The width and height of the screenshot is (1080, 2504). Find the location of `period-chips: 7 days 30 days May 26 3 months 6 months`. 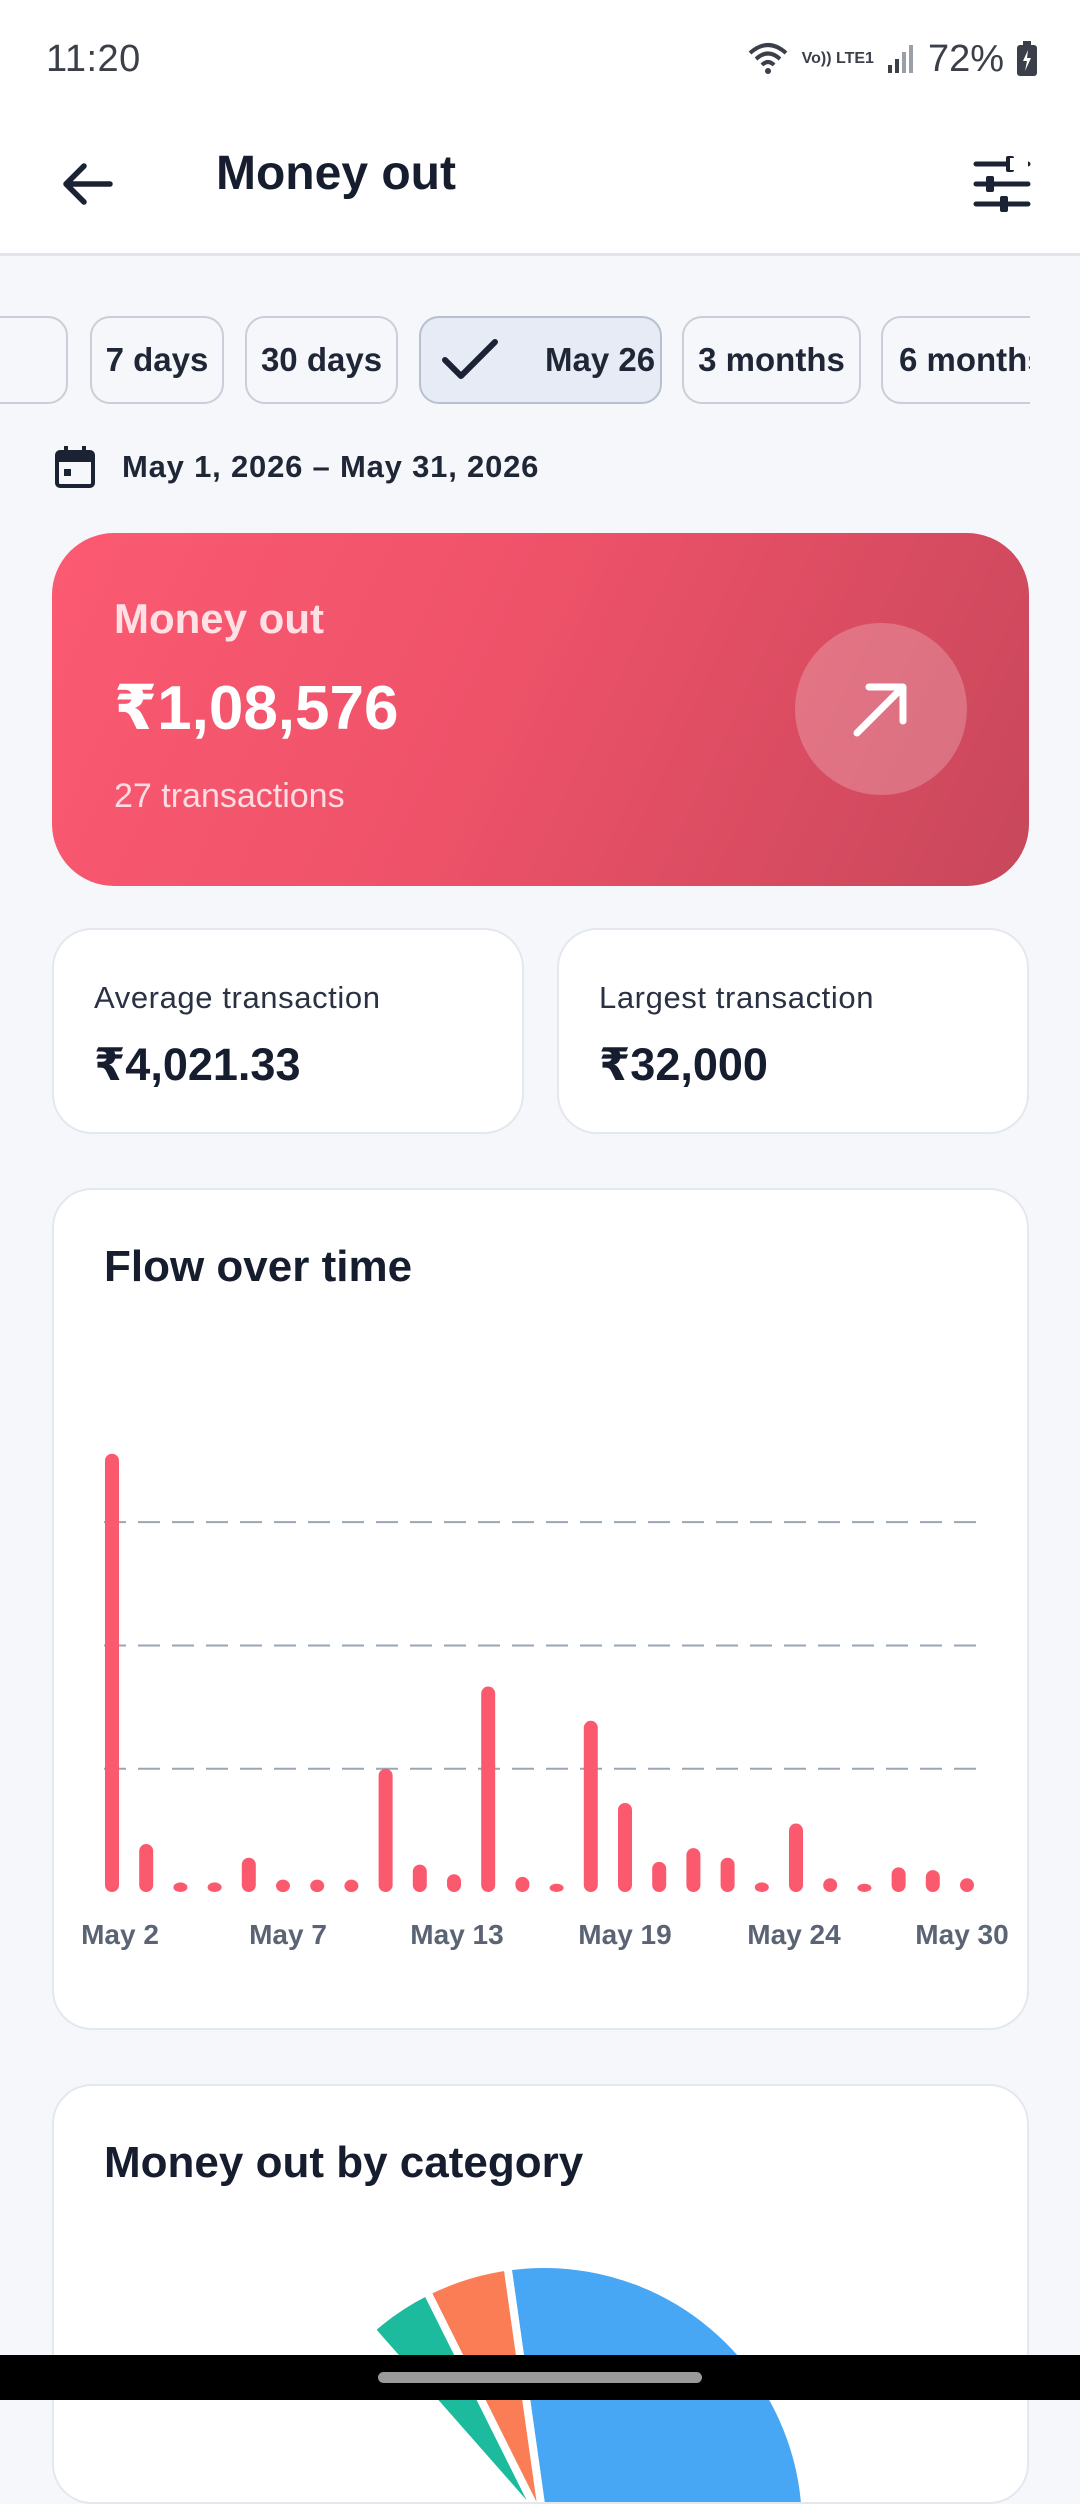

period-chips: 7 days 30 days May 26 3 months 6 months is located at coordinates (515, 362).